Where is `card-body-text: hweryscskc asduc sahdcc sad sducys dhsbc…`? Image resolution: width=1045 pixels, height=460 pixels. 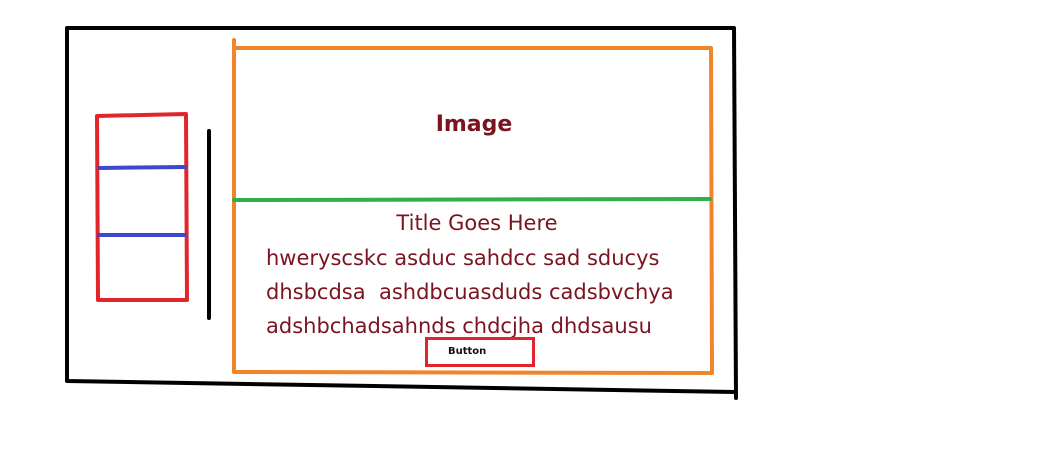
card-body-text: hweryscskc asduc sahdcc sad sducys dhsbc… is located at coordinates (488, 292).